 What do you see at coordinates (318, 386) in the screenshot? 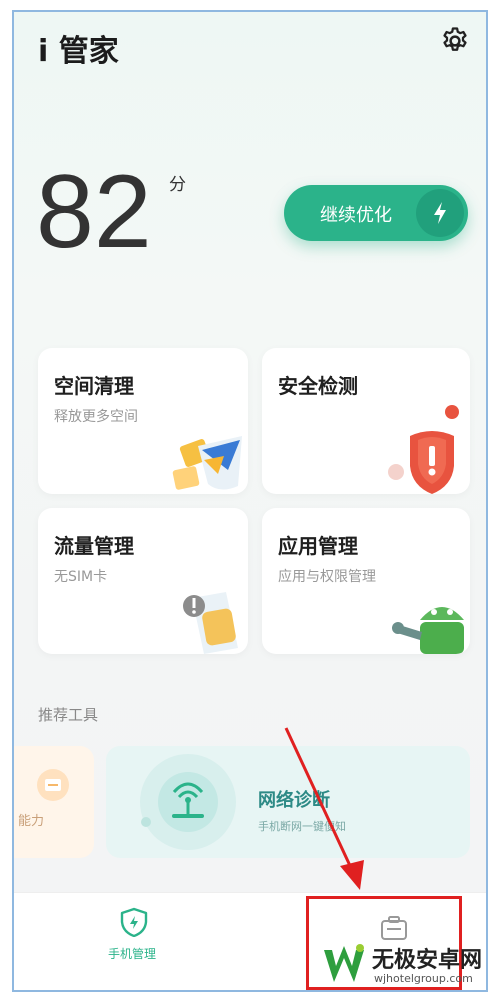
I see `security-check-title: 安全检测` at bounding box center [318, 386].